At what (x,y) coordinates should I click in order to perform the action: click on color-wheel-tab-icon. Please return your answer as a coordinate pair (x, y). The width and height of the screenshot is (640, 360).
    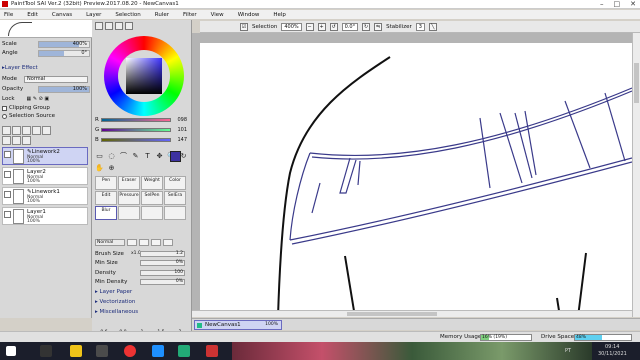
    Looking at the image, I should click on (99, 26).